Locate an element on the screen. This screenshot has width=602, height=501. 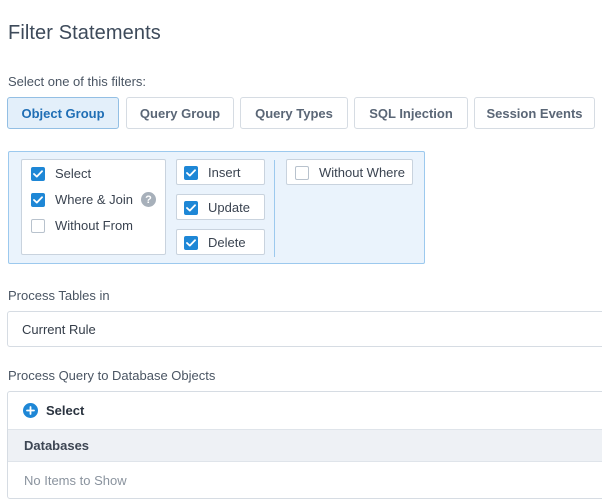
process-query-label: Process Query to Database Objects is located at coordinates (112, 375).